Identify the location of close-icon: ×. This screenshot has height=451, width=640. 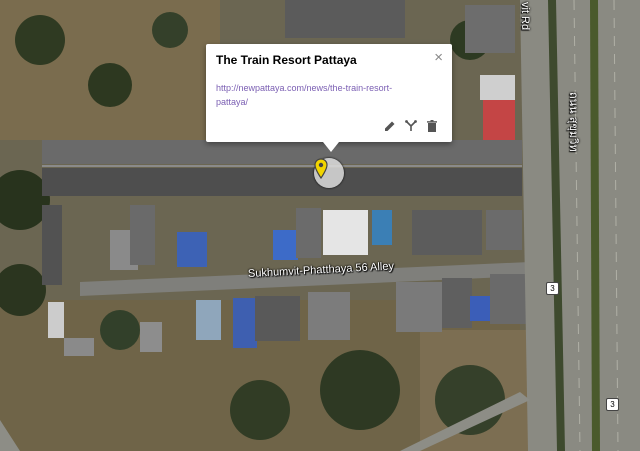
(438, 57).